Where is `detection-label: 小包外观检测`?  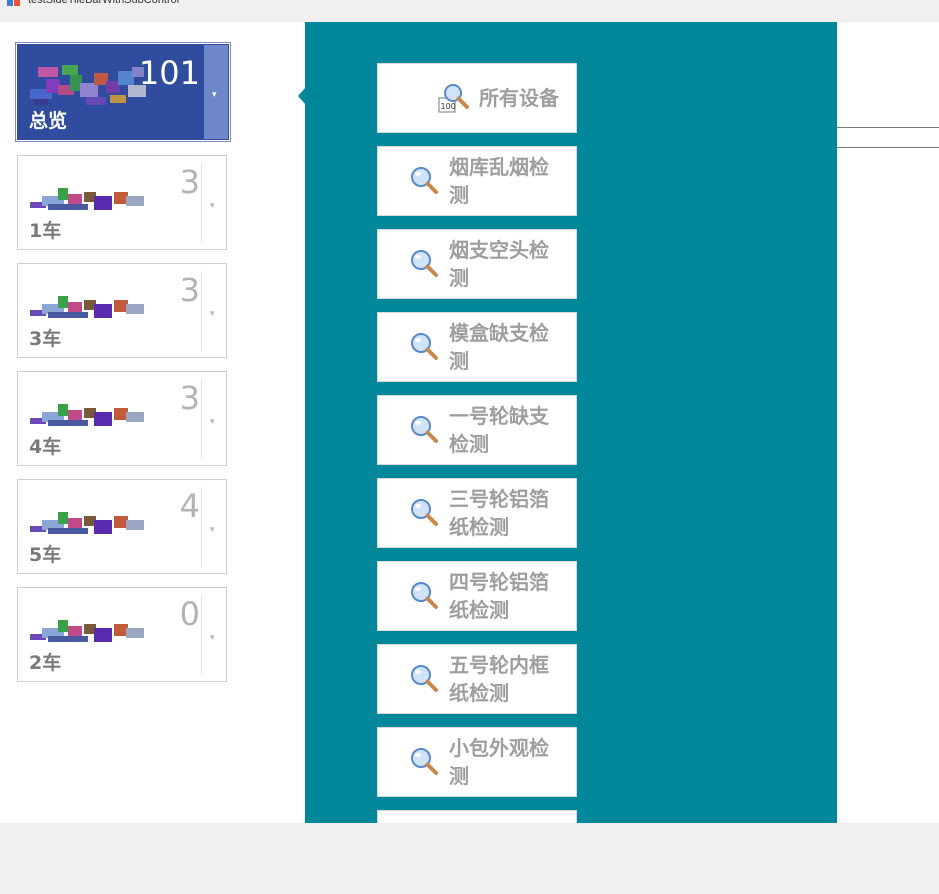 detection-label: 小包外观检测 is located at coordinates (499, 762).